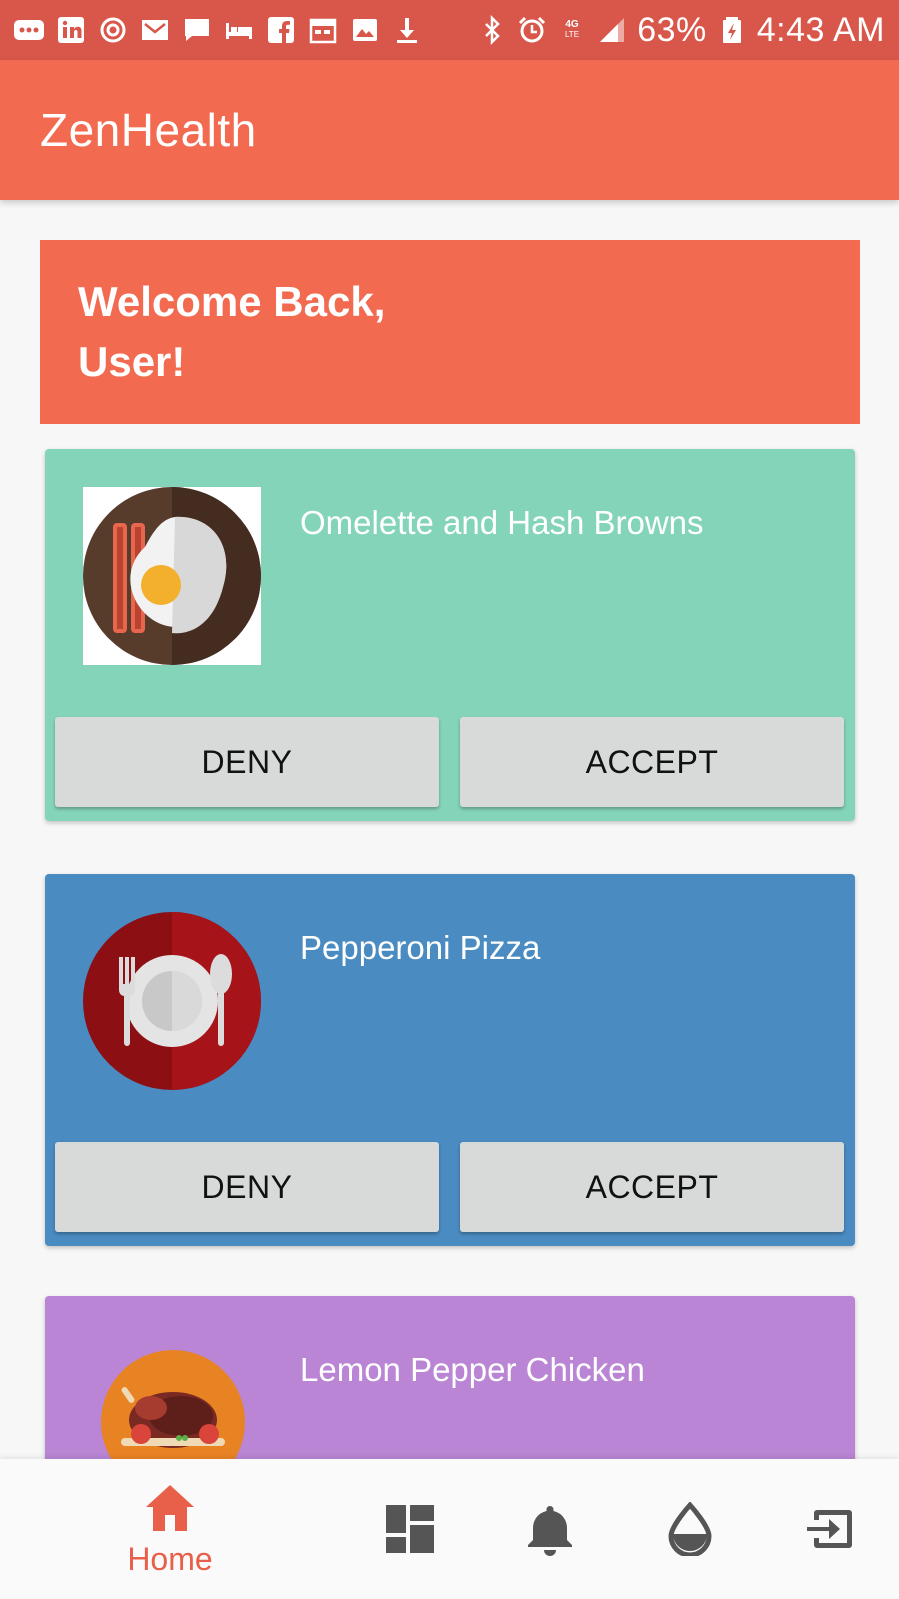 The image size is (899, 1599). I want to click on facebook-icon, so click(281, 30).